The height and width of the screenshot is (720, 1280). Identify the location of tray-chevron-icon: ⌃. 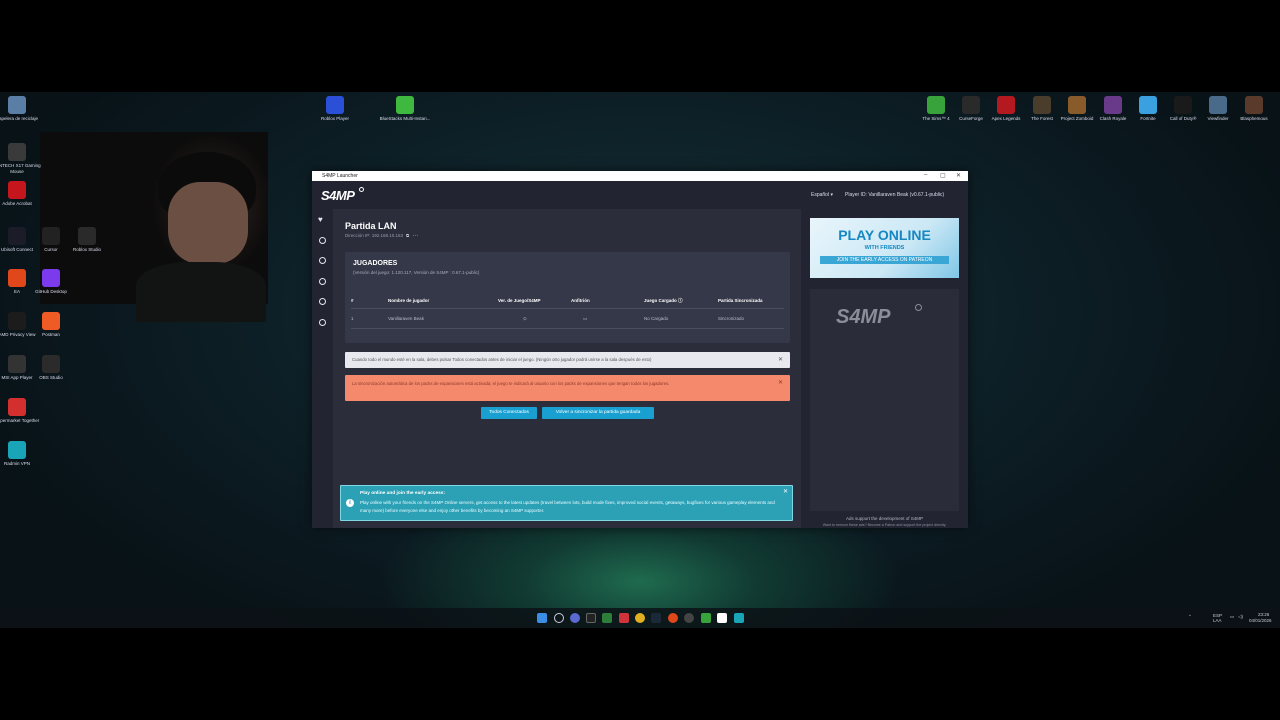
(1190, 617).